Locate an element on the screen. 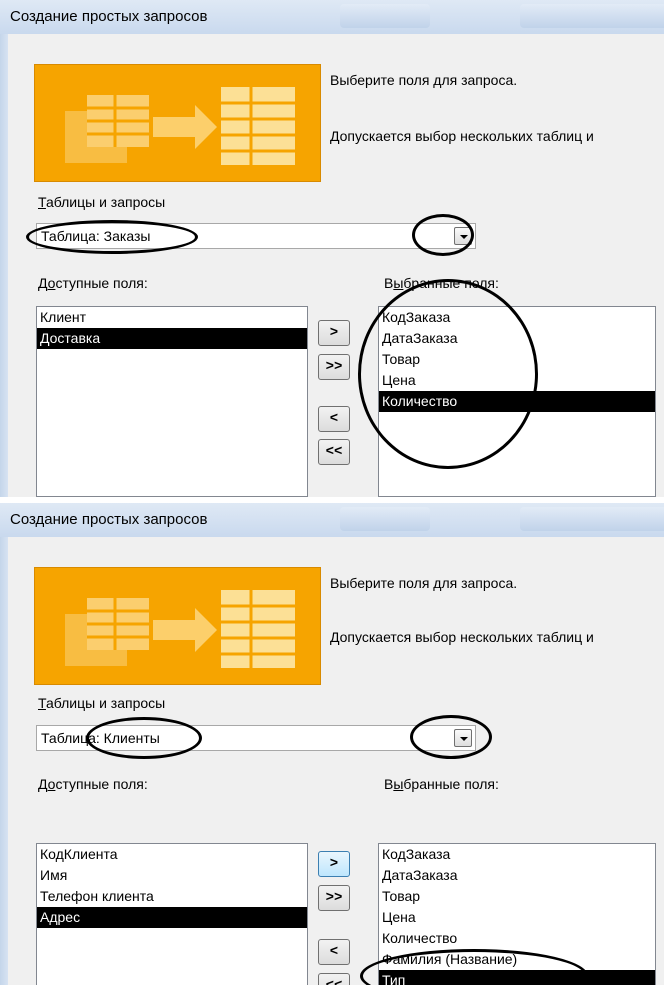 The height and width of the screenshot is (985, 664). list-item-selected: Адрес is located at coordinates (172, 917).